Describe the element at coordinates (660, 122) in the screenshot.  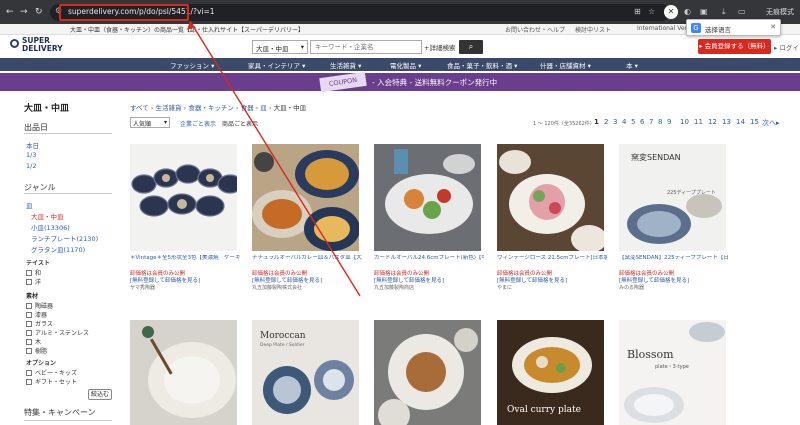
I see `page-link: 8` at that location.